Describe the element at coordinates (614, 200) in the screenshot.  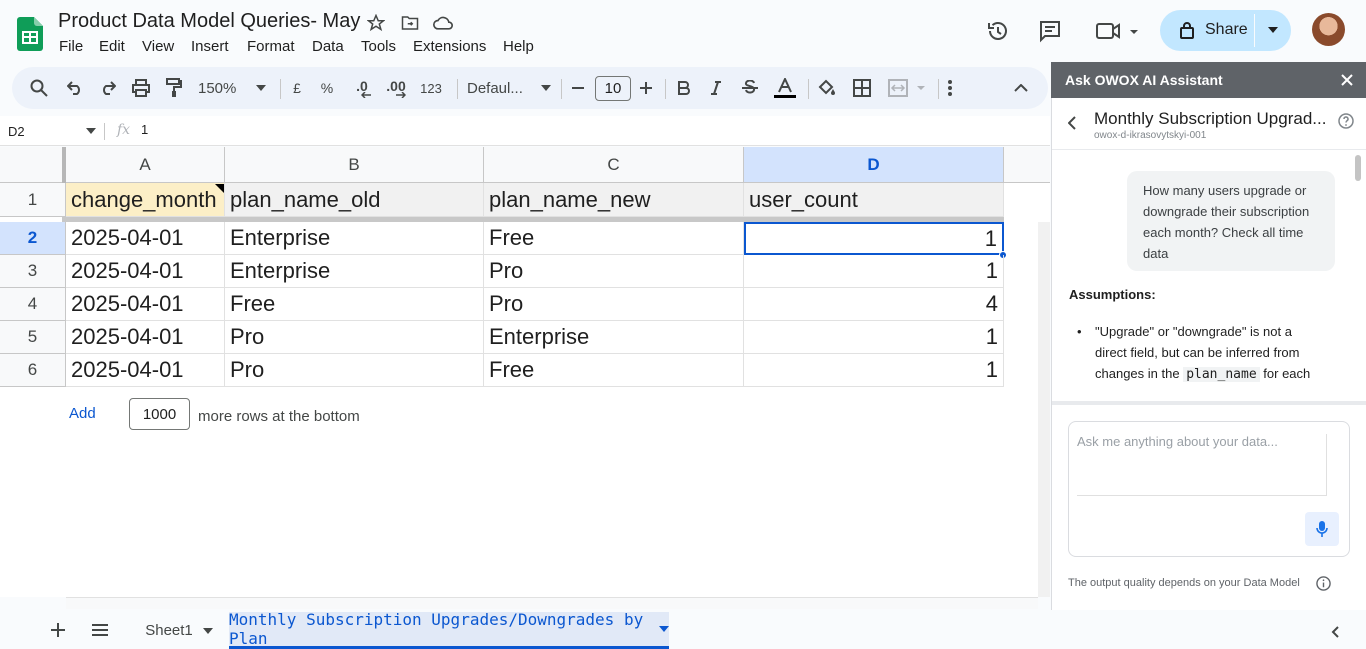
I see `cell-c1: plan_name_new` at that location.